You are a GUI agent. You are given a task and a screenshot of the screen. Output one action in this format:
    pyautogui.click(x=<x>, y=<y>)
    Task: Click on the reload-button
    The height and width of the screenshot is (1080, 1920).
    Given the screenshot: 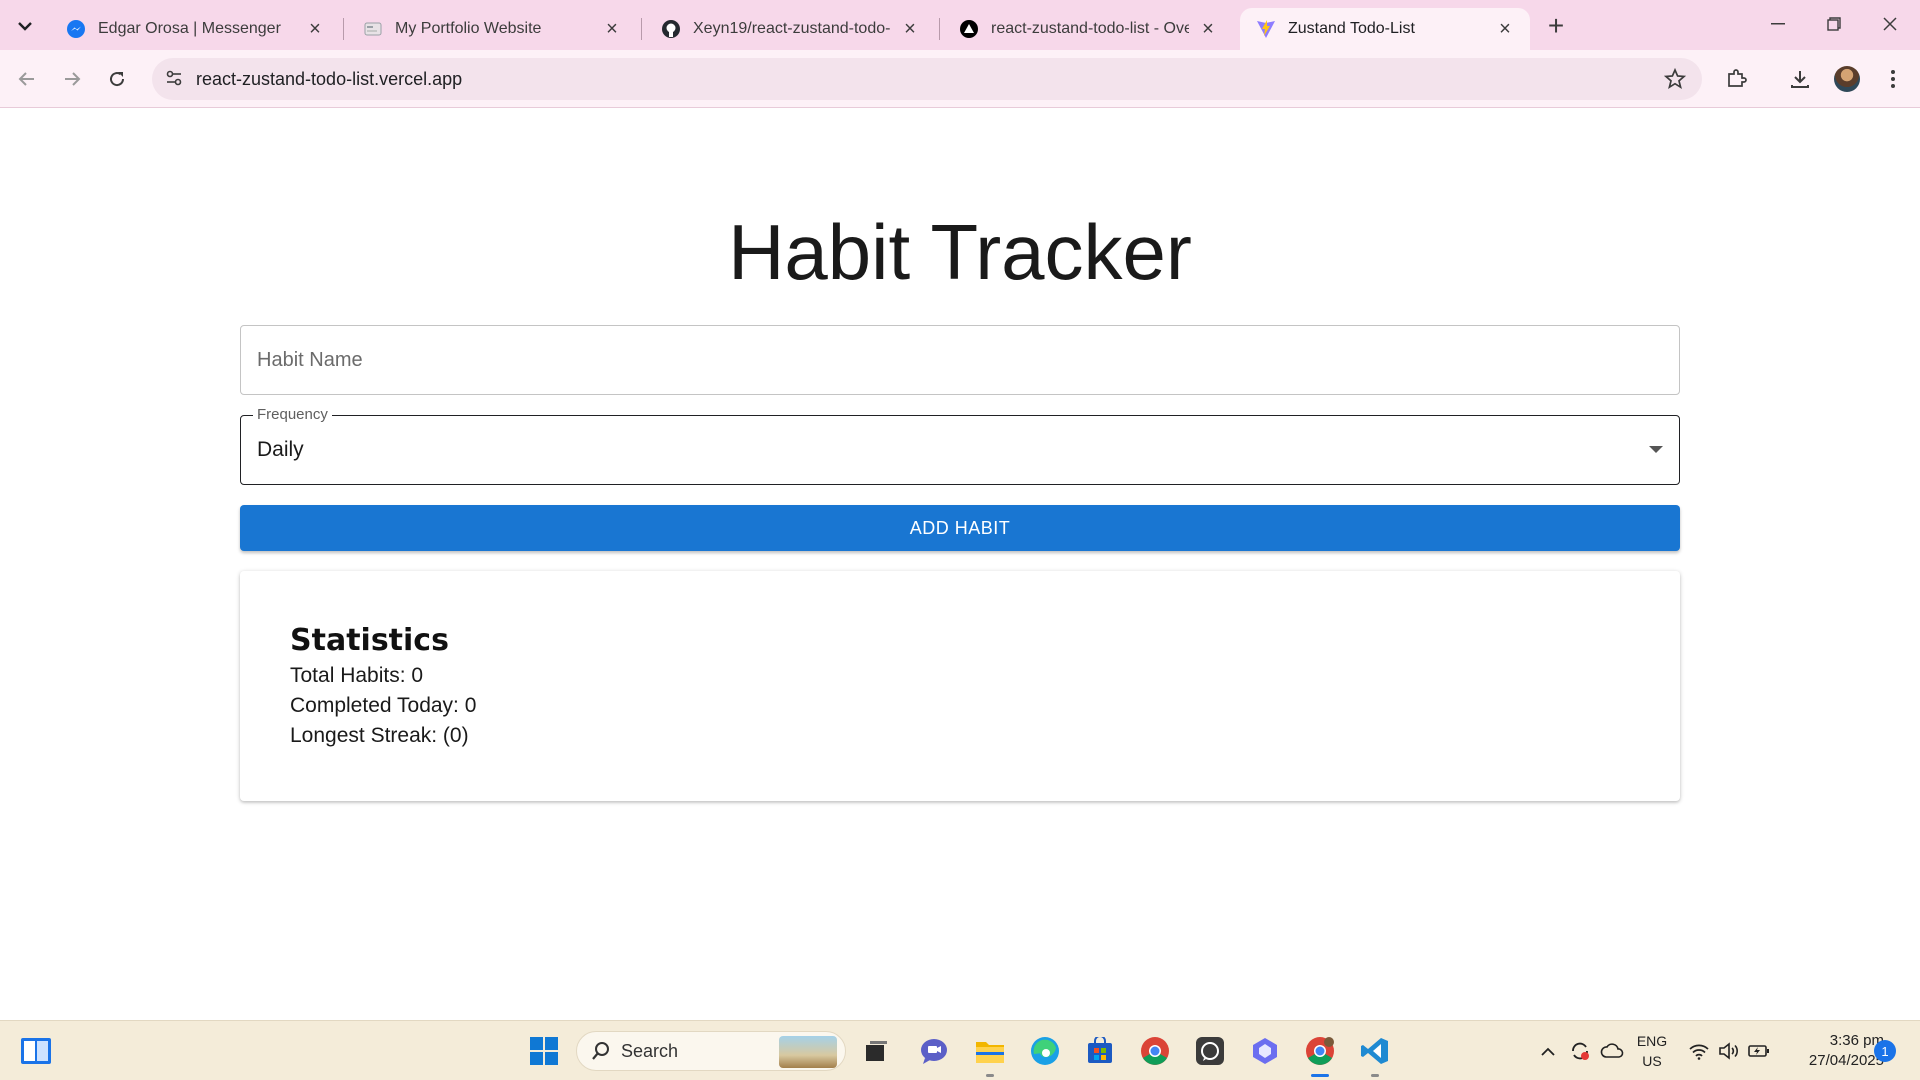 What is the action you would take?
    pyautogui.click(x=117, y=79)
    